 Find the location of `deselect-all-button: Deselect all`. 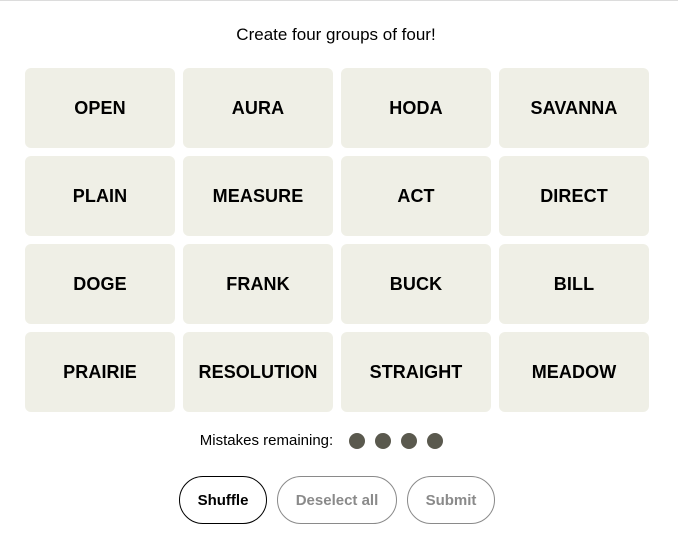

deselect-all-button: Deselect all is located at coordinates (337, 500).